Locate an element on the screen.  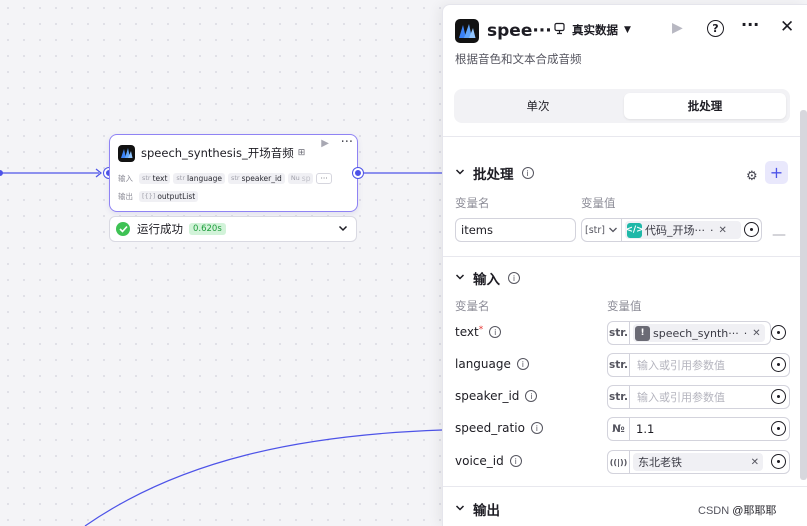
node-more-inputs: ··· is located at coordinates (324, 178).